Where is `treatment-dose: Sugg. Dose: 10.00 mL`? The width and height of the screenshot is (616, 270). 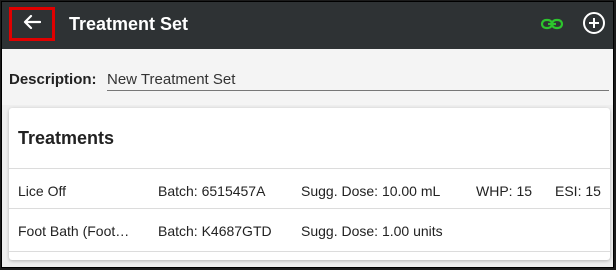
treatment-dose: Sugg. Dose: 10.00 mL is located at coordinates (371, 191).